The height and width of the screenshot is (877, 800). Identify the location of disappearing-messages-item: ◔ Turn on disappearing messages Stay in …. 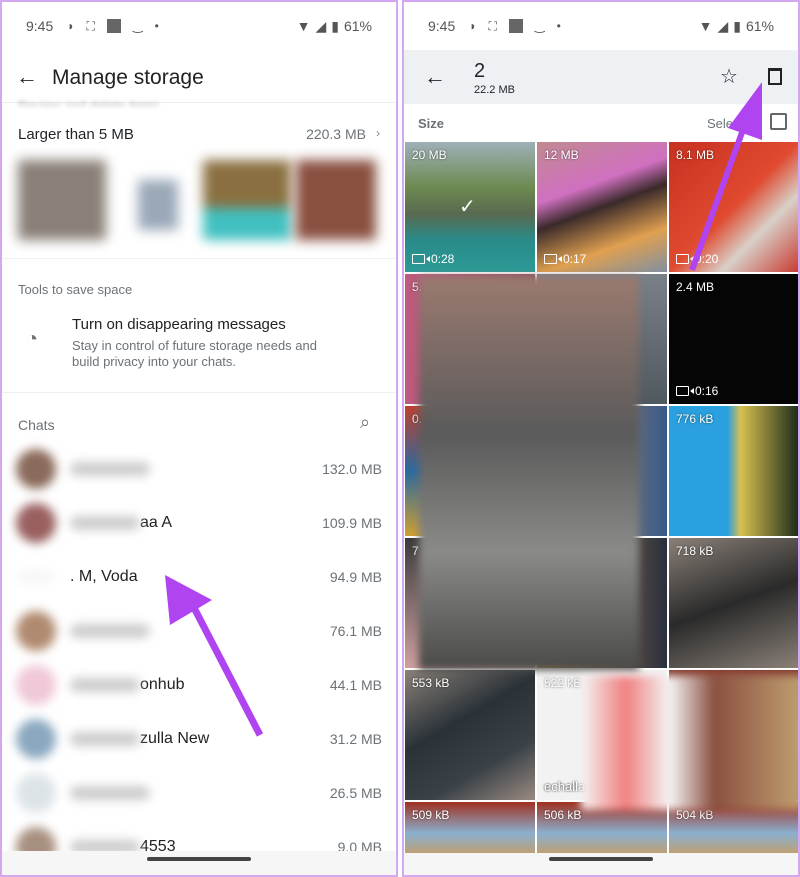
(199, 344).